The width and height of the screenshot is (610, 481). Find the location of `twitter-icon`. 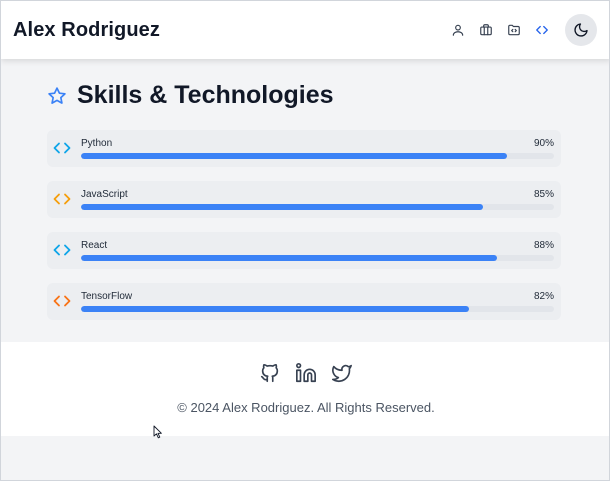

twitter-icon is located at coordinates (342, 373).